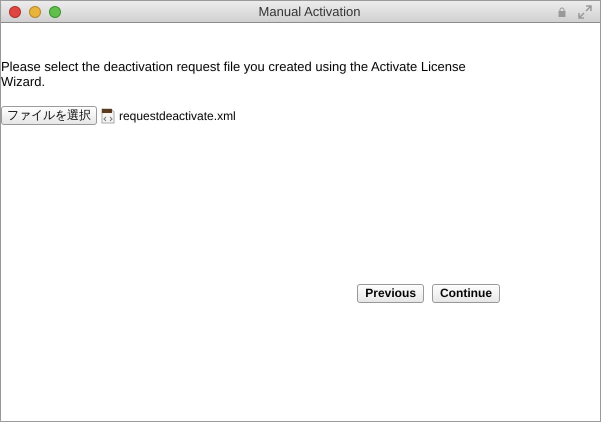  Describe the element at coordinates (49, 115) in the screenshot. I see `choose-file-button: ファイルを選択` at that location.